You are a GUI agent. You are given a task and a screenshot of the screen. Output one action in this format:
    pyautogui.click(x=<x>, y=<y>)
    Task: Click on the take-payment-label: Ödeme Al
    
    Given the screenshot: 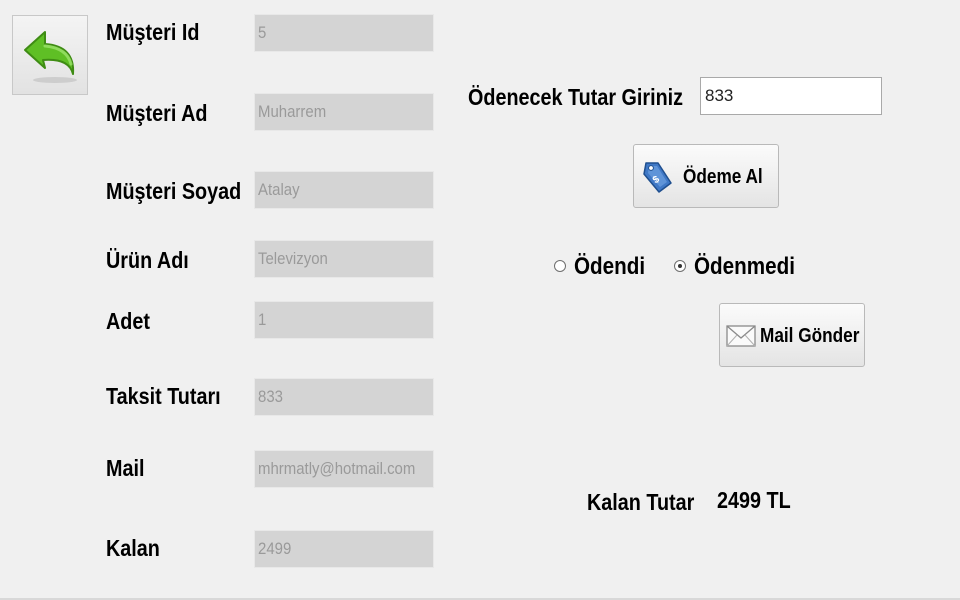 What is the action you would take?
    pyautogui.click(x=723, y=177)
    